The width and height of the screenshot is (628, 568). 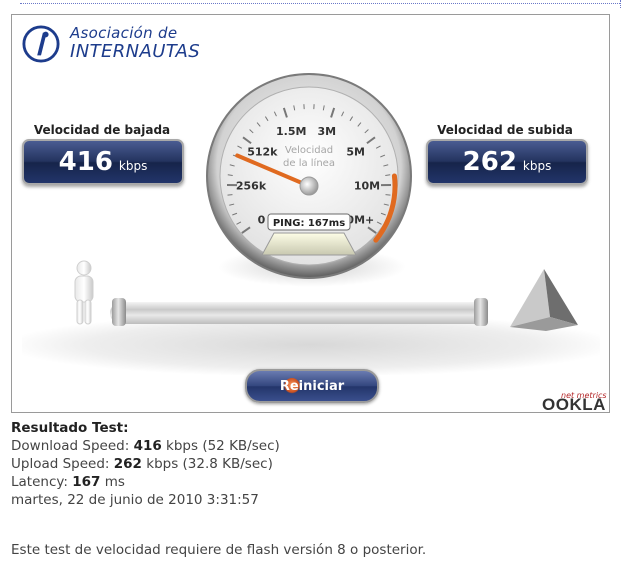 What do you see at coordinates (85, 162) in the screenshot?
I see `download-value: 416` at bounding box center [85, 162].